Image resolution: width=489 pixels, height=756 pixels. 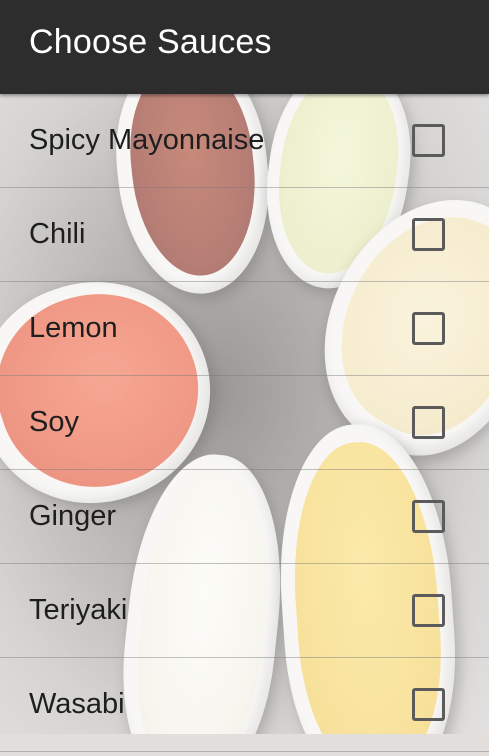 I want to click on list-item: Spicy Mayonnaise, so click(x=244, y=141).